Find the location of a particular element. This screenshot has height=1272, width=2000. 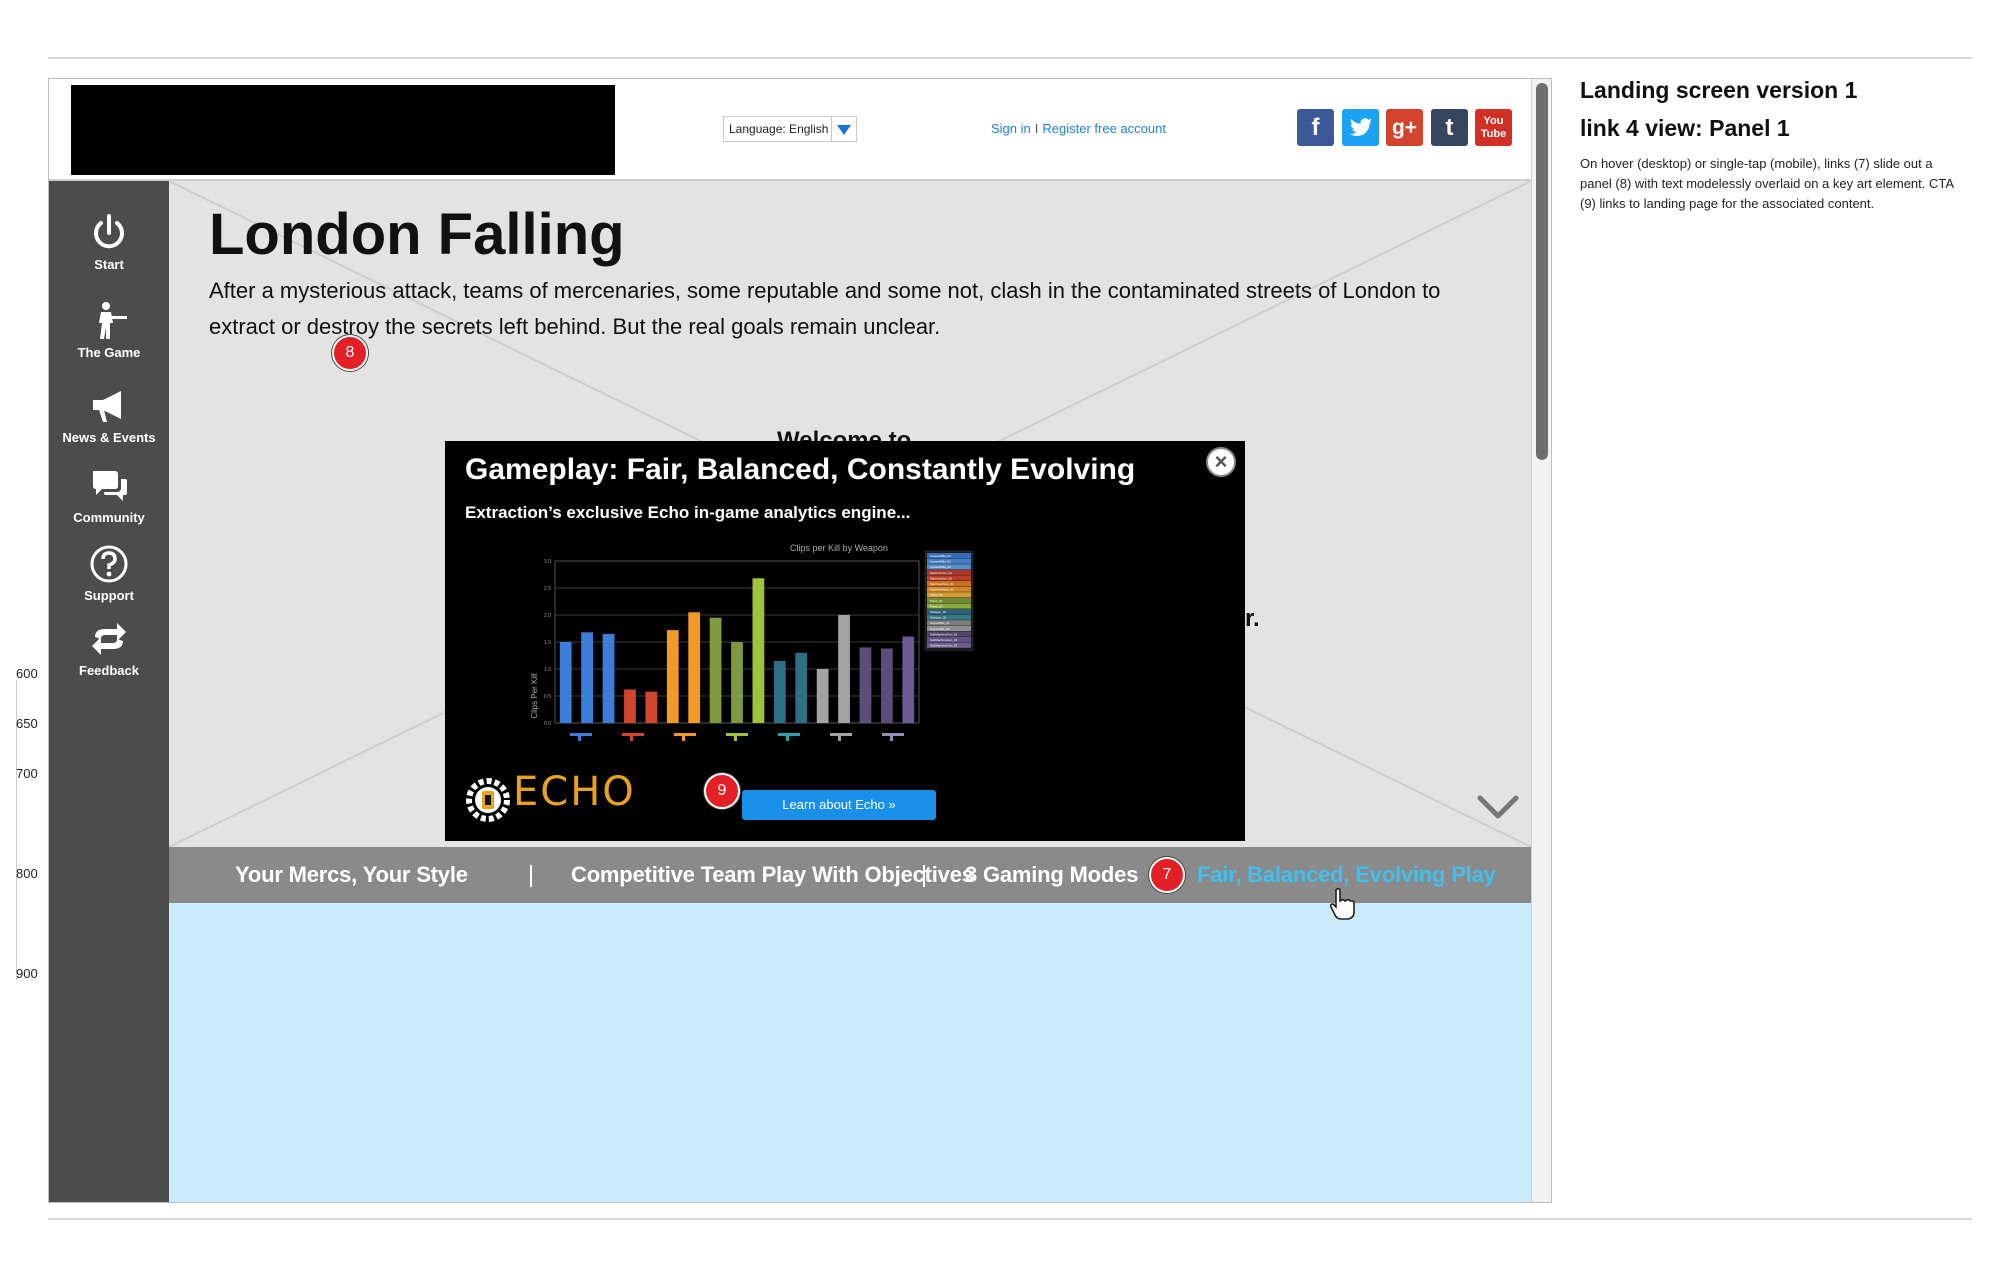

googleplus-glyph: g+ is located at coordinates (1404, 127).